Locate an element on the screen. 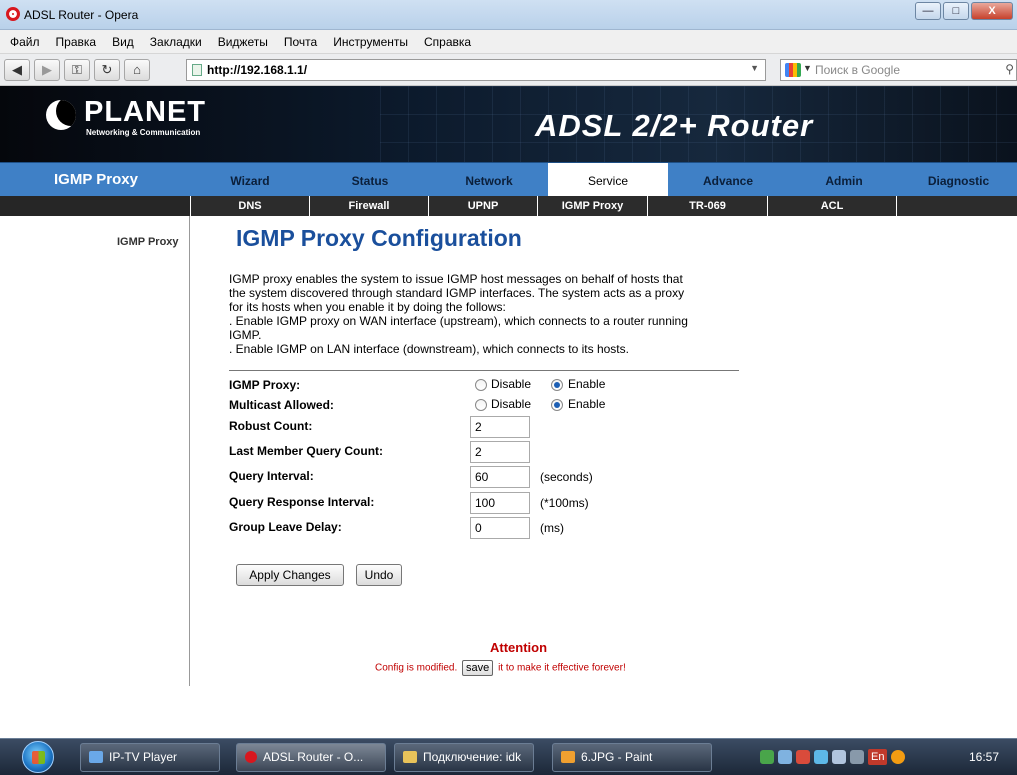  url-field: http://192.168.1.1/ ▼ is located at coordinates (476, 70).